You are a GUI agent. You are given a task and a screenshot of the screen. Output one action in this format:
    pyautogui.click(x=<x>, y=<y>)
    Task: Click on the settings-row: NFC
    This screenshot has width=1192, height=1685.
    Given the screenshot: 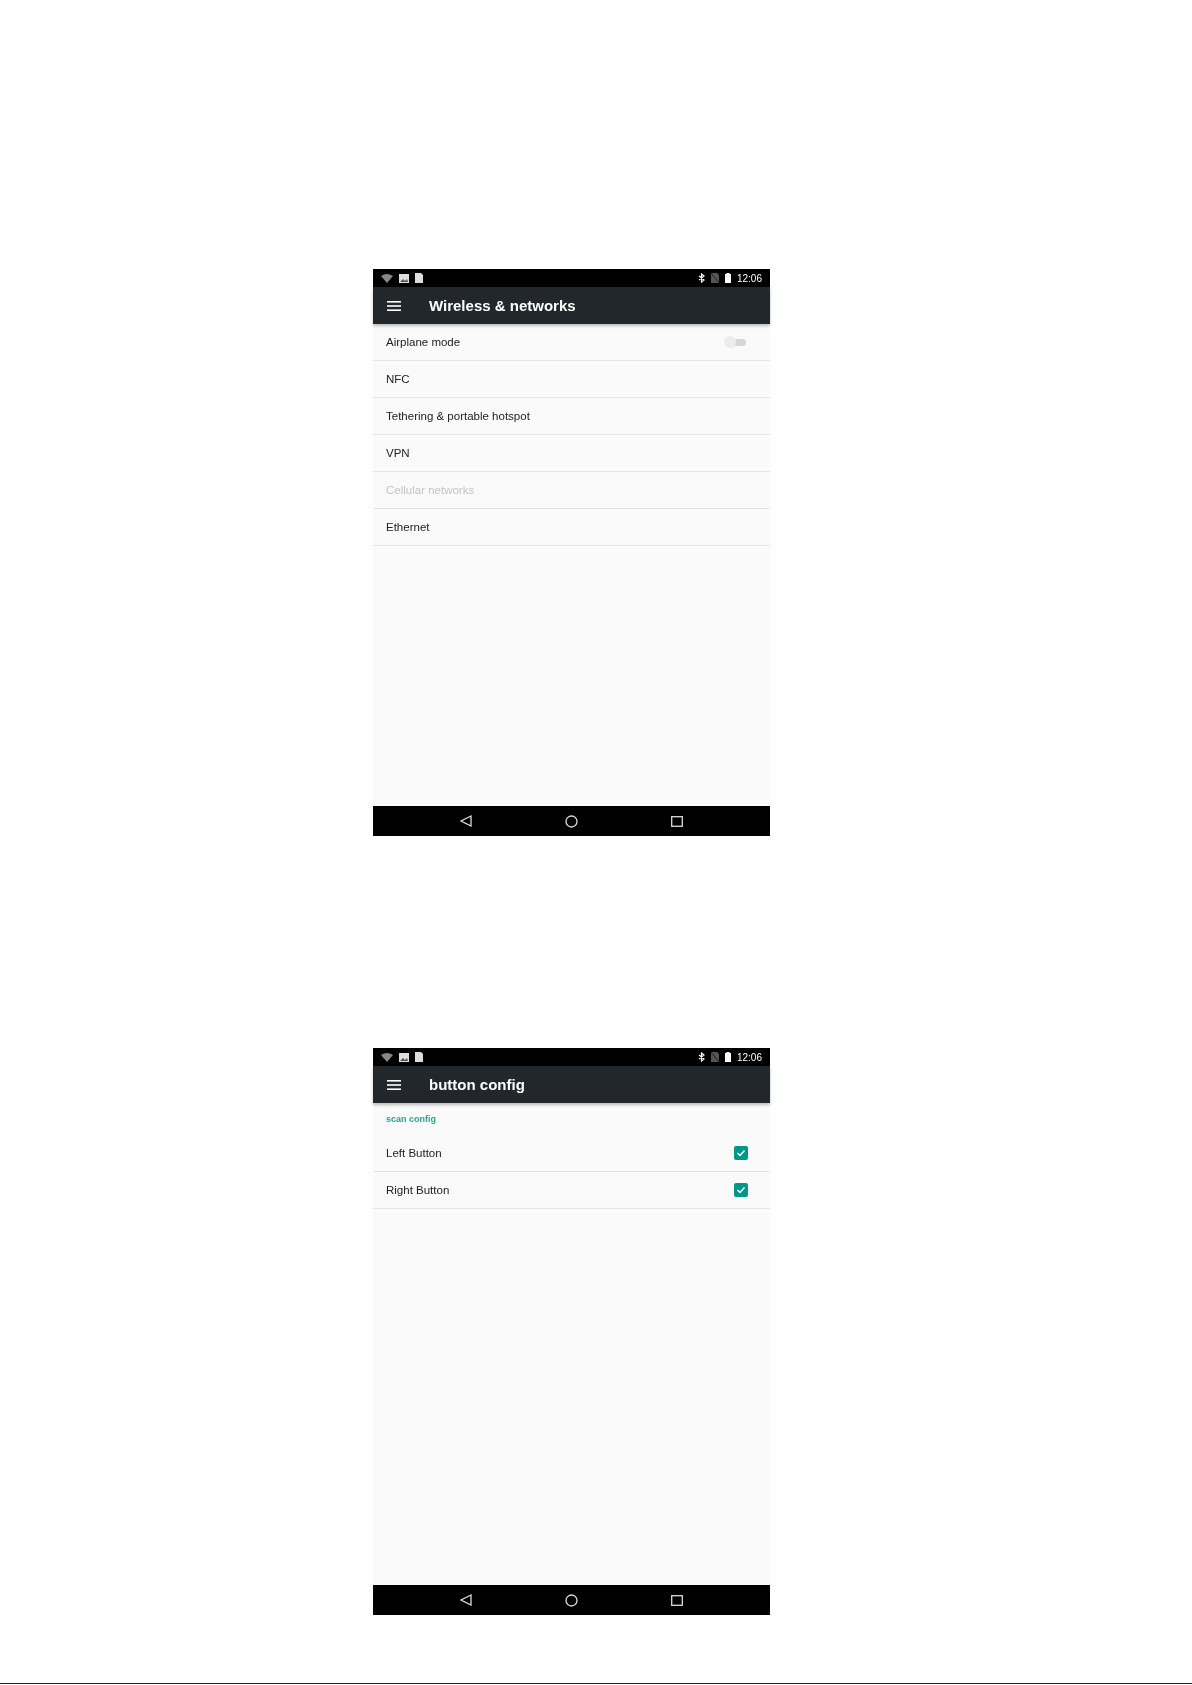 What is the action you would take?
    pyautogui.click(x=571, y=379)
    